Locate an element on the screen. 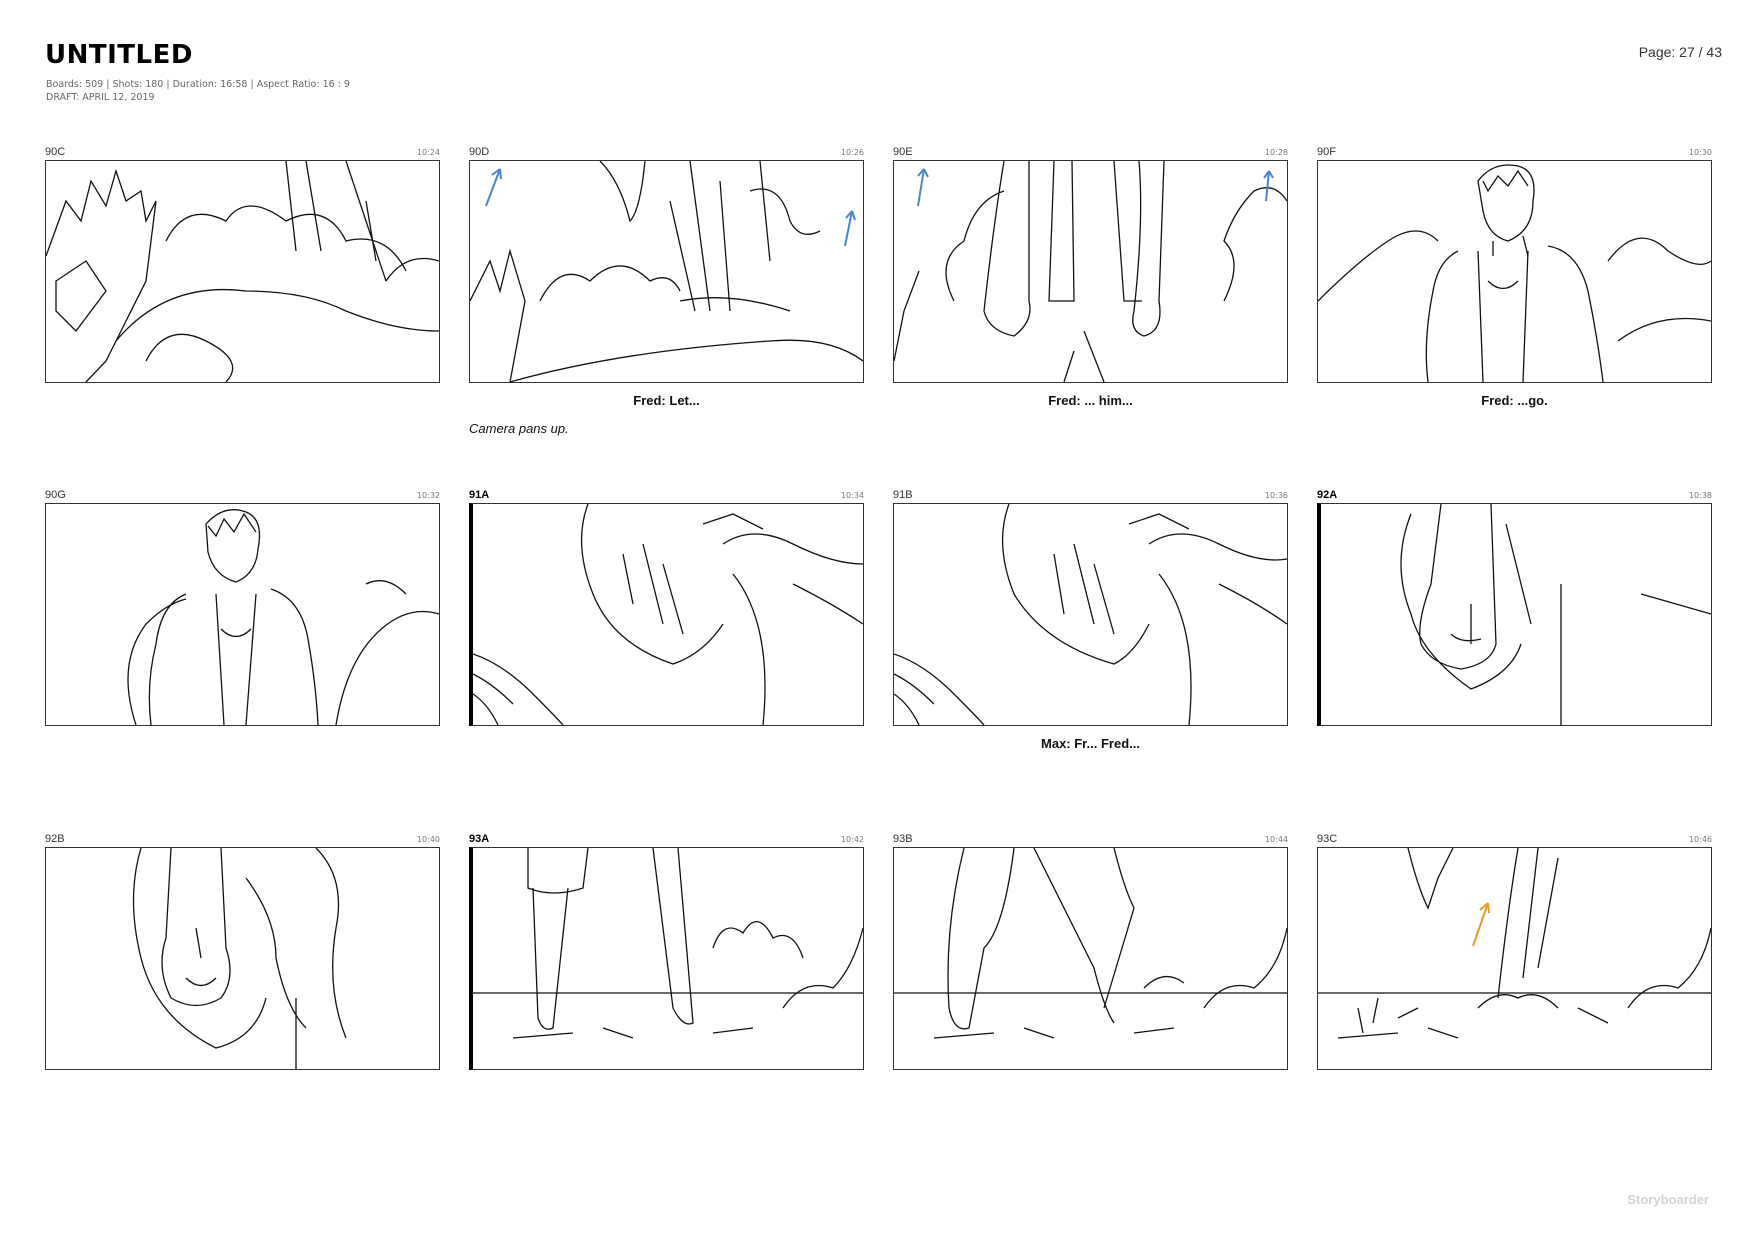 Image resolution: width=1754 pixels, height=1239 pixels. board-90G: 90G 10:32 is located at coordinates (242, 606).